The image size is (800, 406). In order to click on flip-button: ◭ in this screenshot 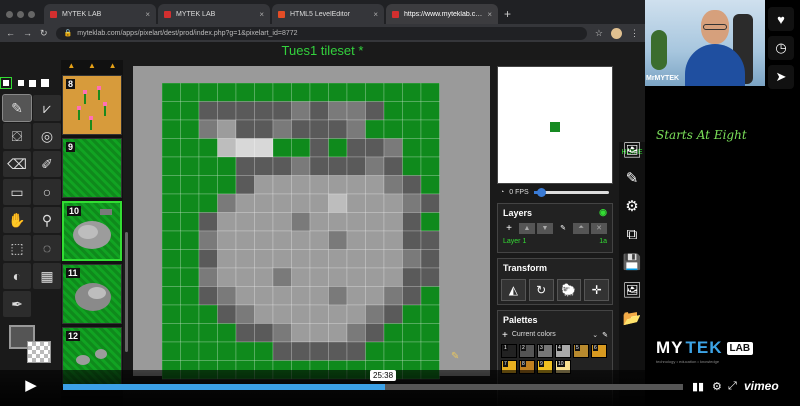, I will do `click(513, 290)`.